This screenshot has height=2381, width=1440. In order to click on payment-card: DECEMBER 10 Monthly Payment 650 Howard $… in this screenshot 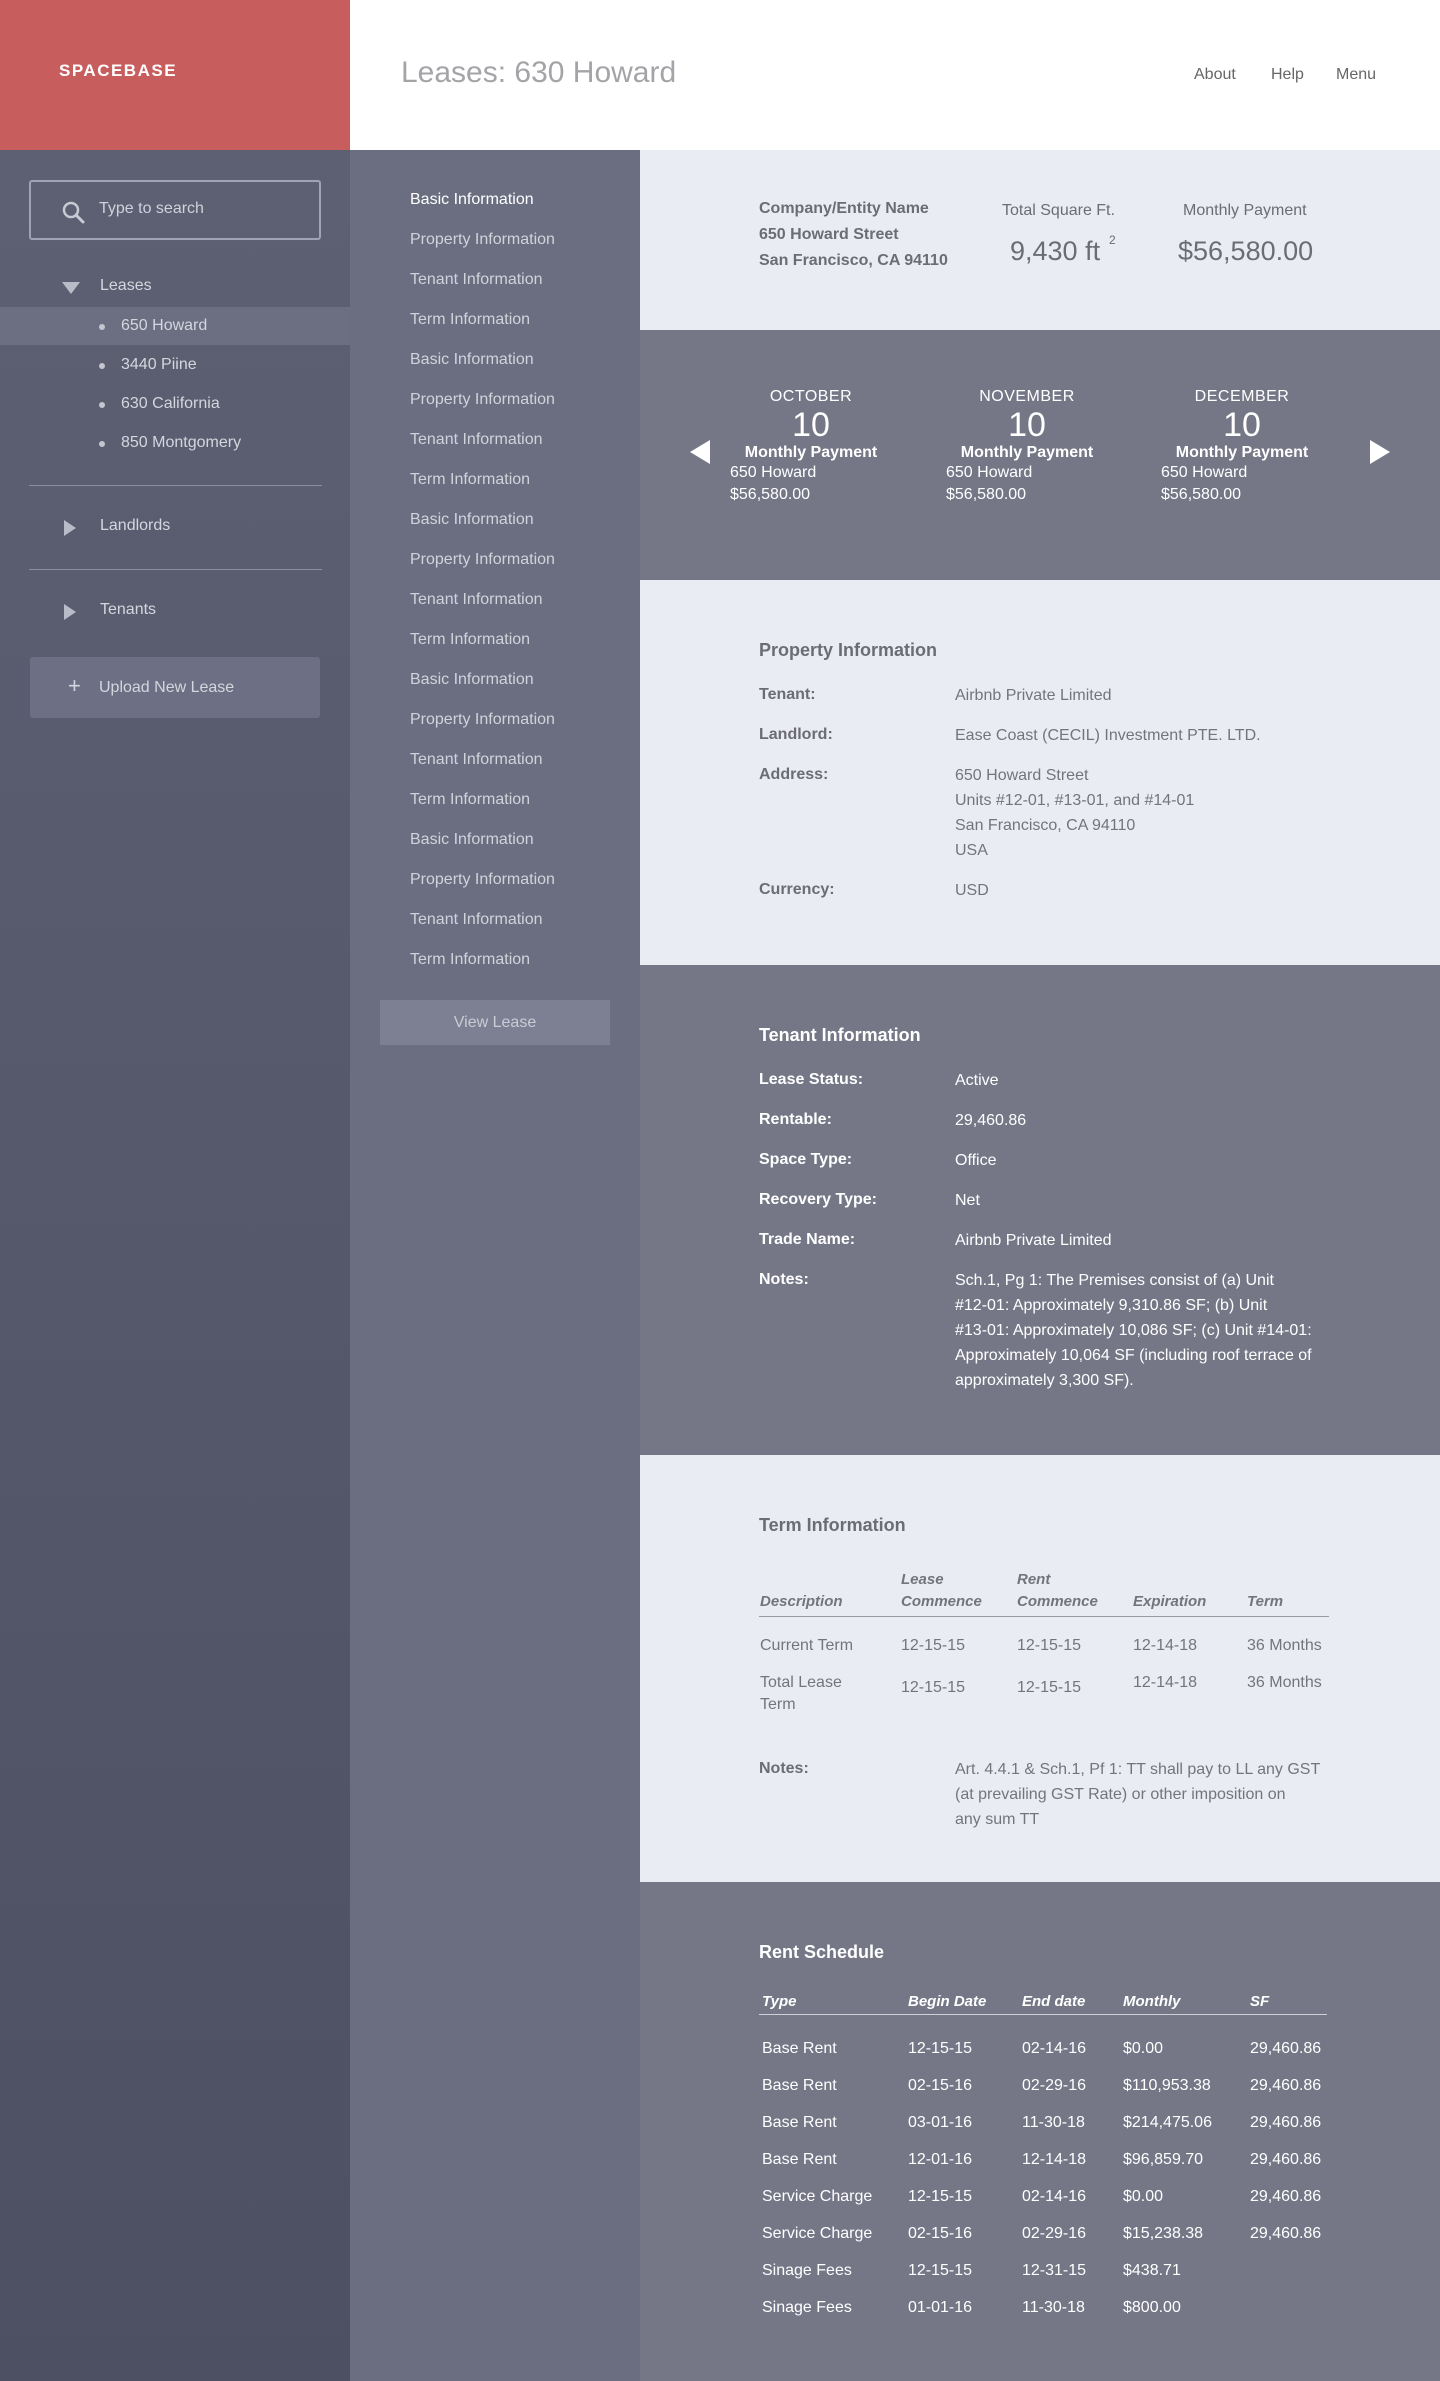, I will do `click(1242, 447)`.